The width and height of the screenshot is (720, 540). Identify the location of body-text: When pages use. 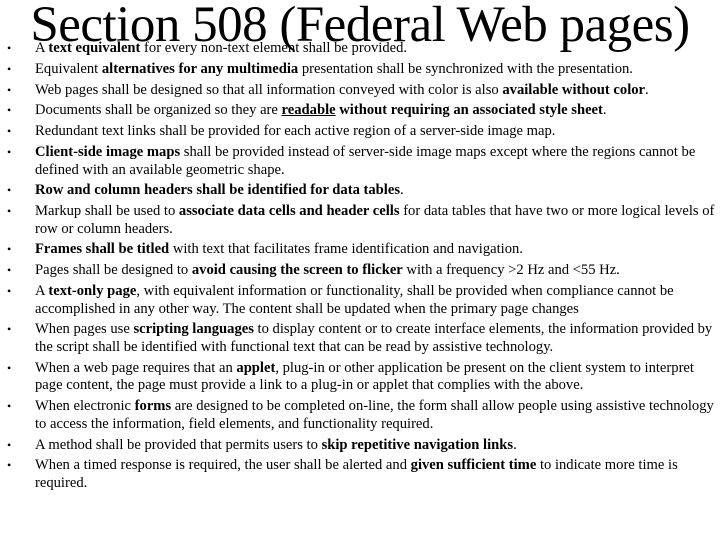
(84, 329).